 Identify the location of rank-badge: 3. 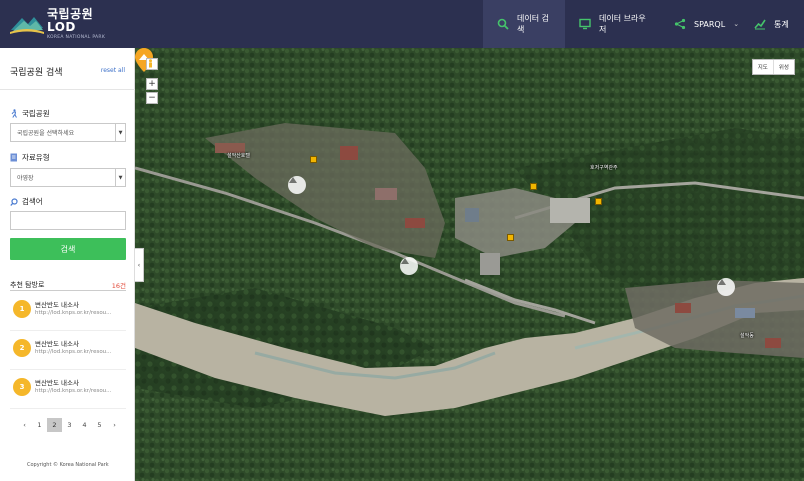
(22, 387).